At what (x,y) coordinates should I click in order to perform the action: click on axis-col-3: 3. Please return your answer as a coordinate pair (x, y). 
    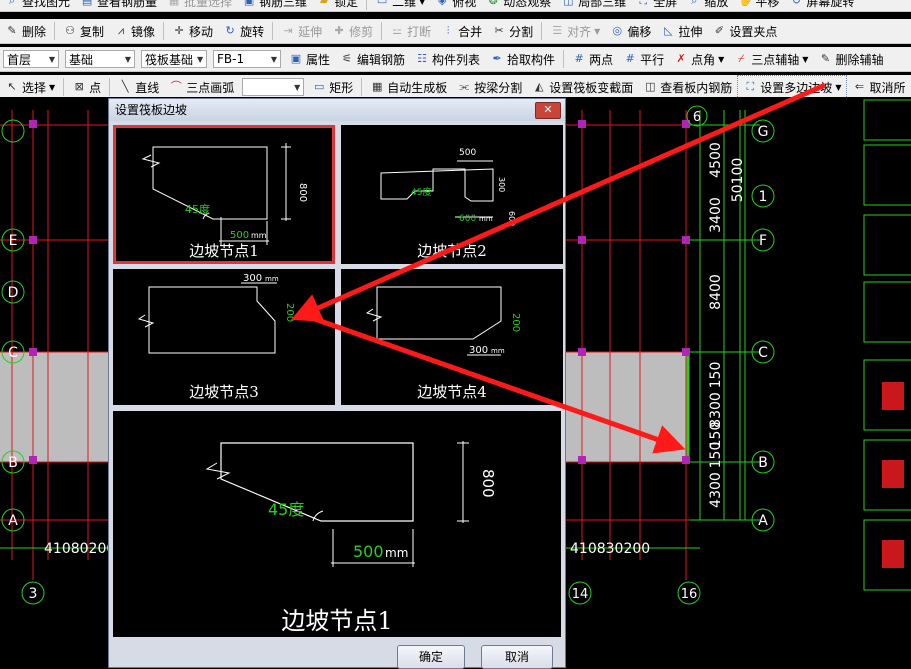
    Looking at the image, I should click on (33, 594).